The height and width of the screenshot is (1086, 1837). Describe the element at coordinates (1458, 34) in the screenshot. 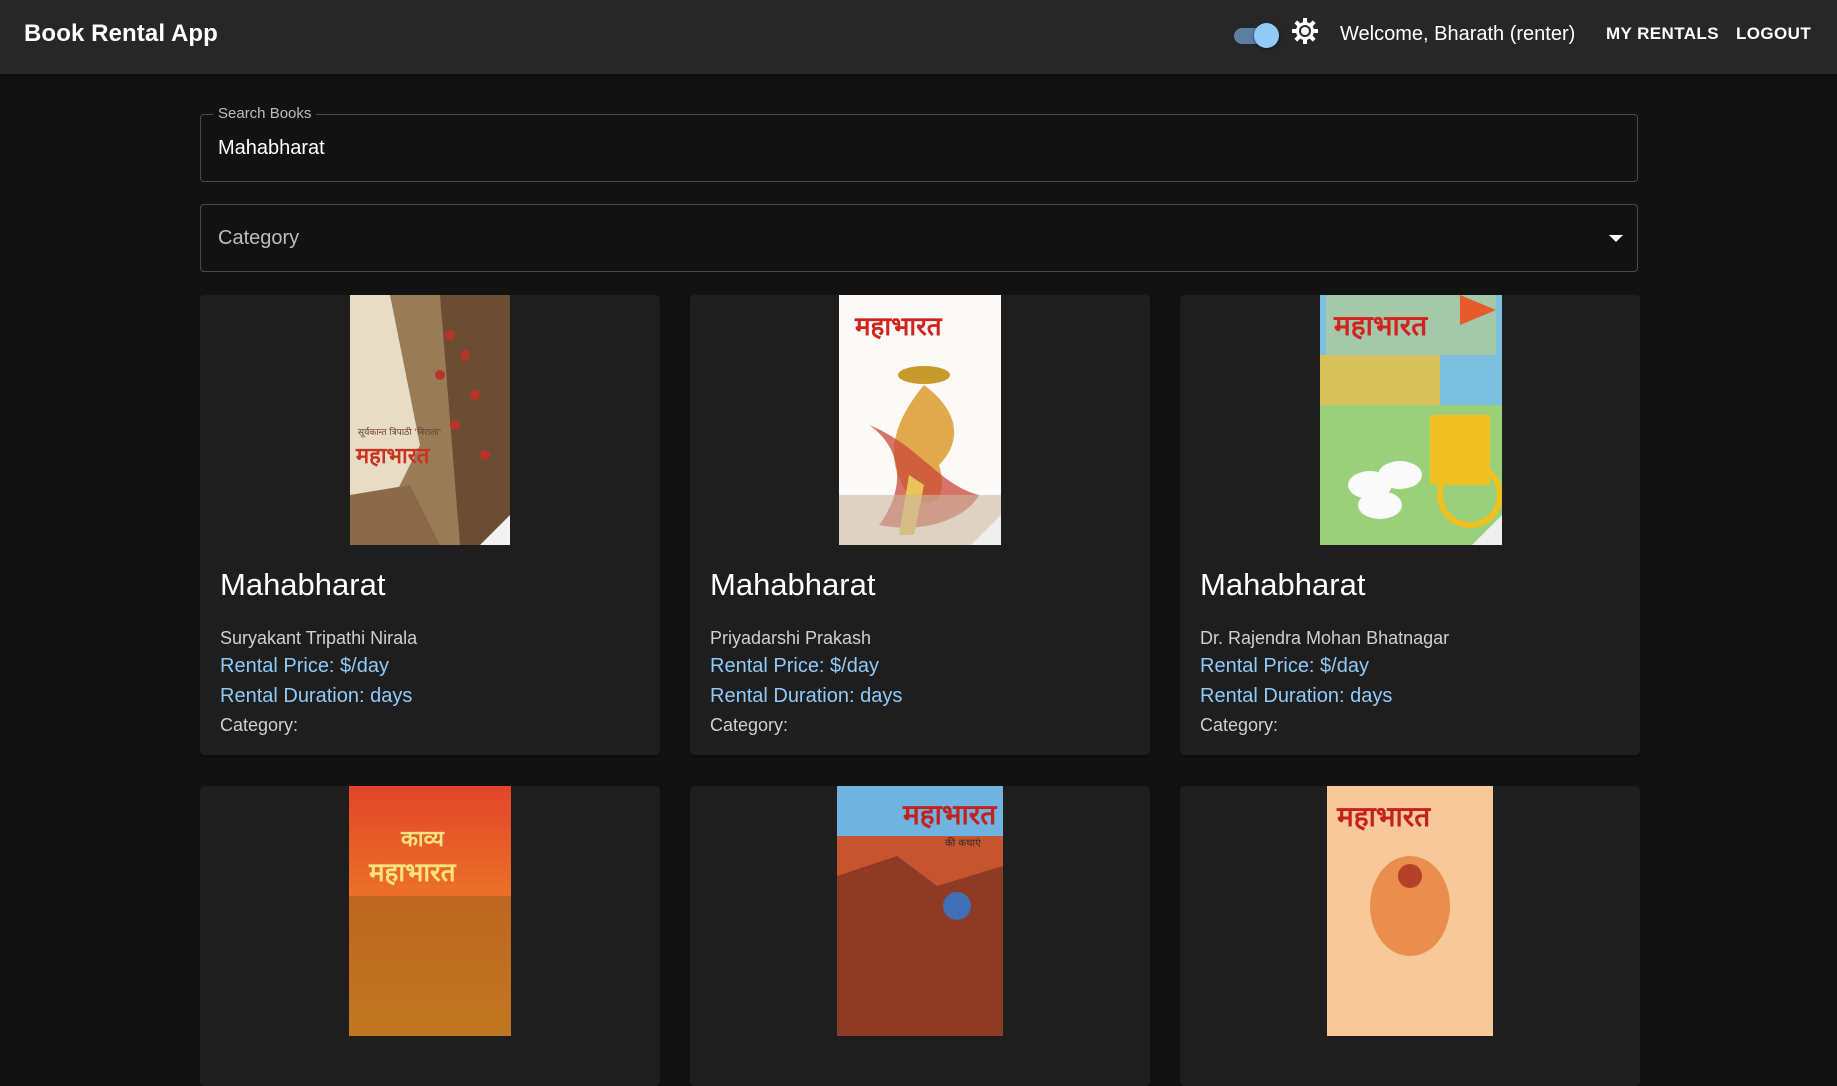

I see `welcome-text: Welcome, Bharath (renter)` at that location.